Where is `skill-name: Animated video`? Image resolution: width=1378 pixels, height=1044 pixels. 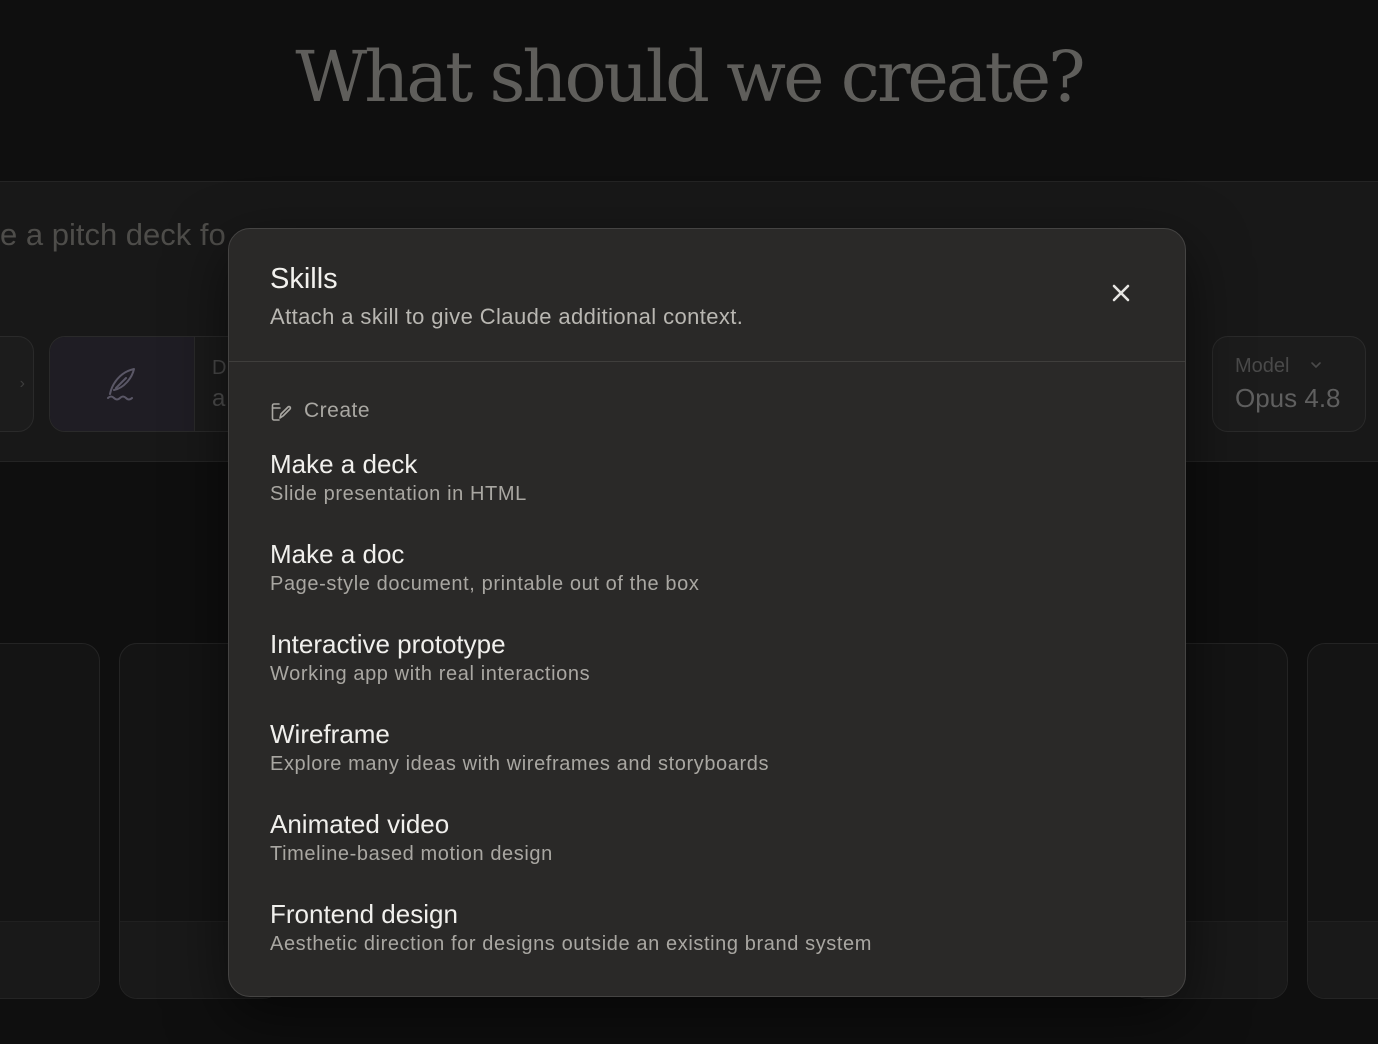
skill-name: Animated video is located at coordinates (360, 824).